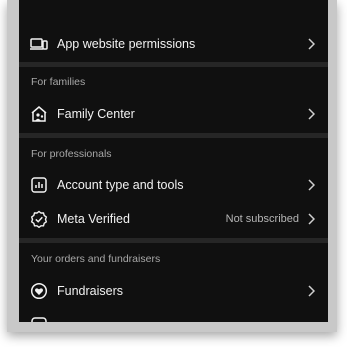 This screenshot has width=347, height=347. I want to click on app-website-permissions-row: App website permissions, so click(173, 44).